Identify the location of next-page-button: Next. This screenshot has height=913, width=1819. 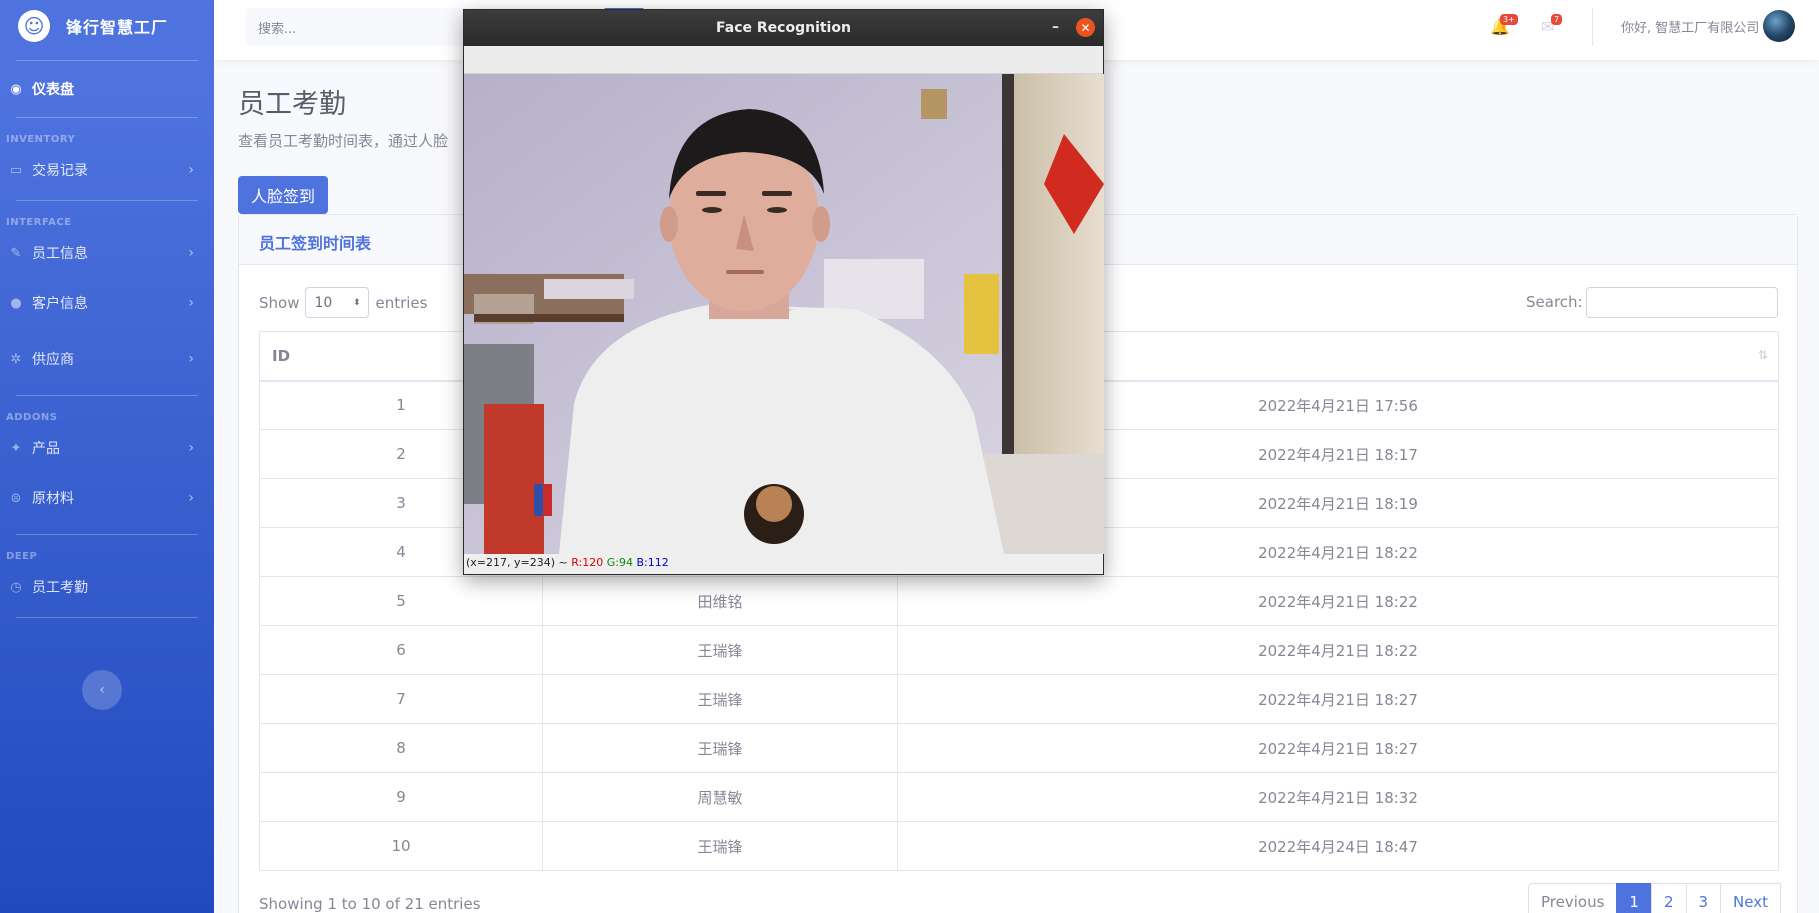
(1750, 898).